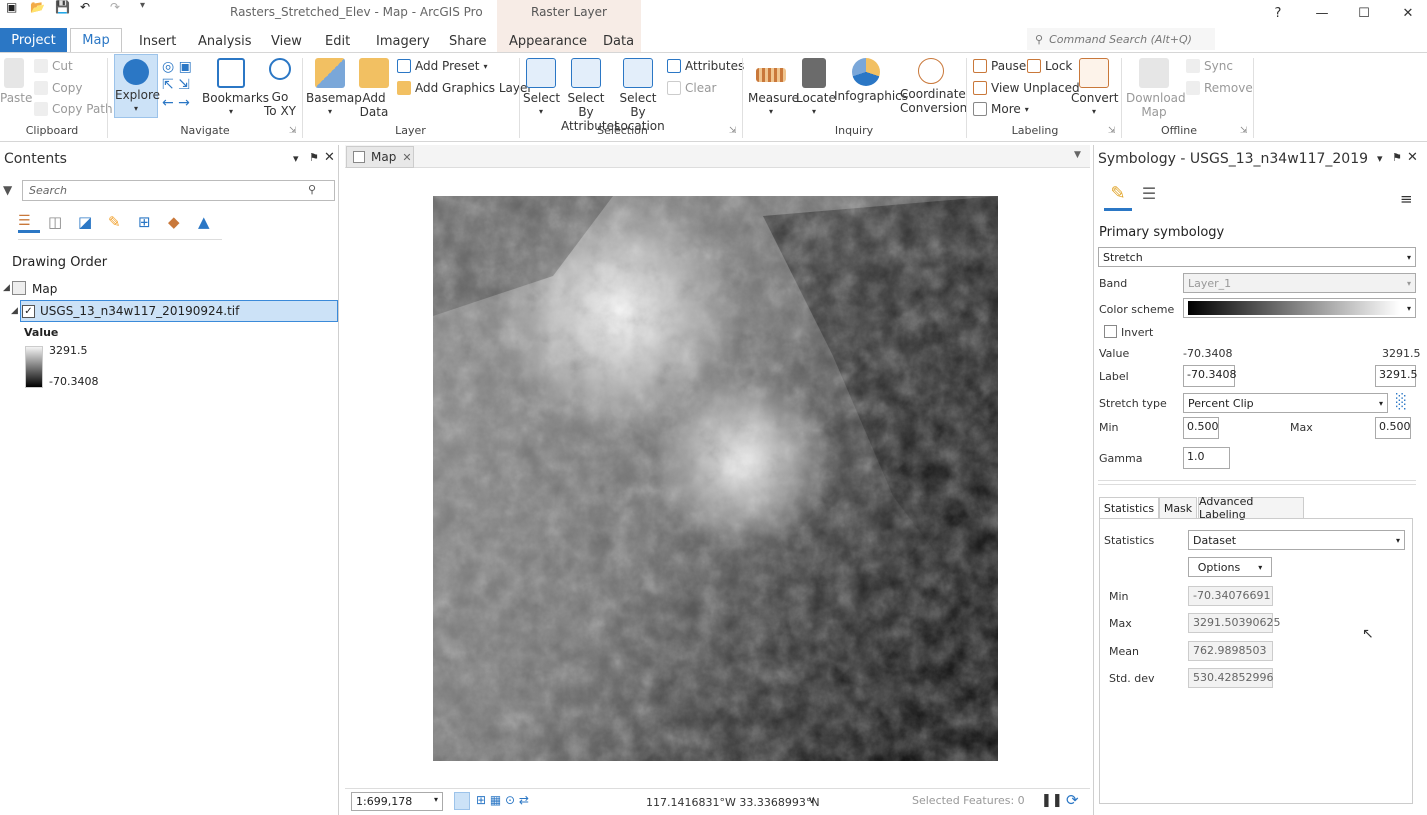  I want to click on tab-project: Project, so click(33, 40).